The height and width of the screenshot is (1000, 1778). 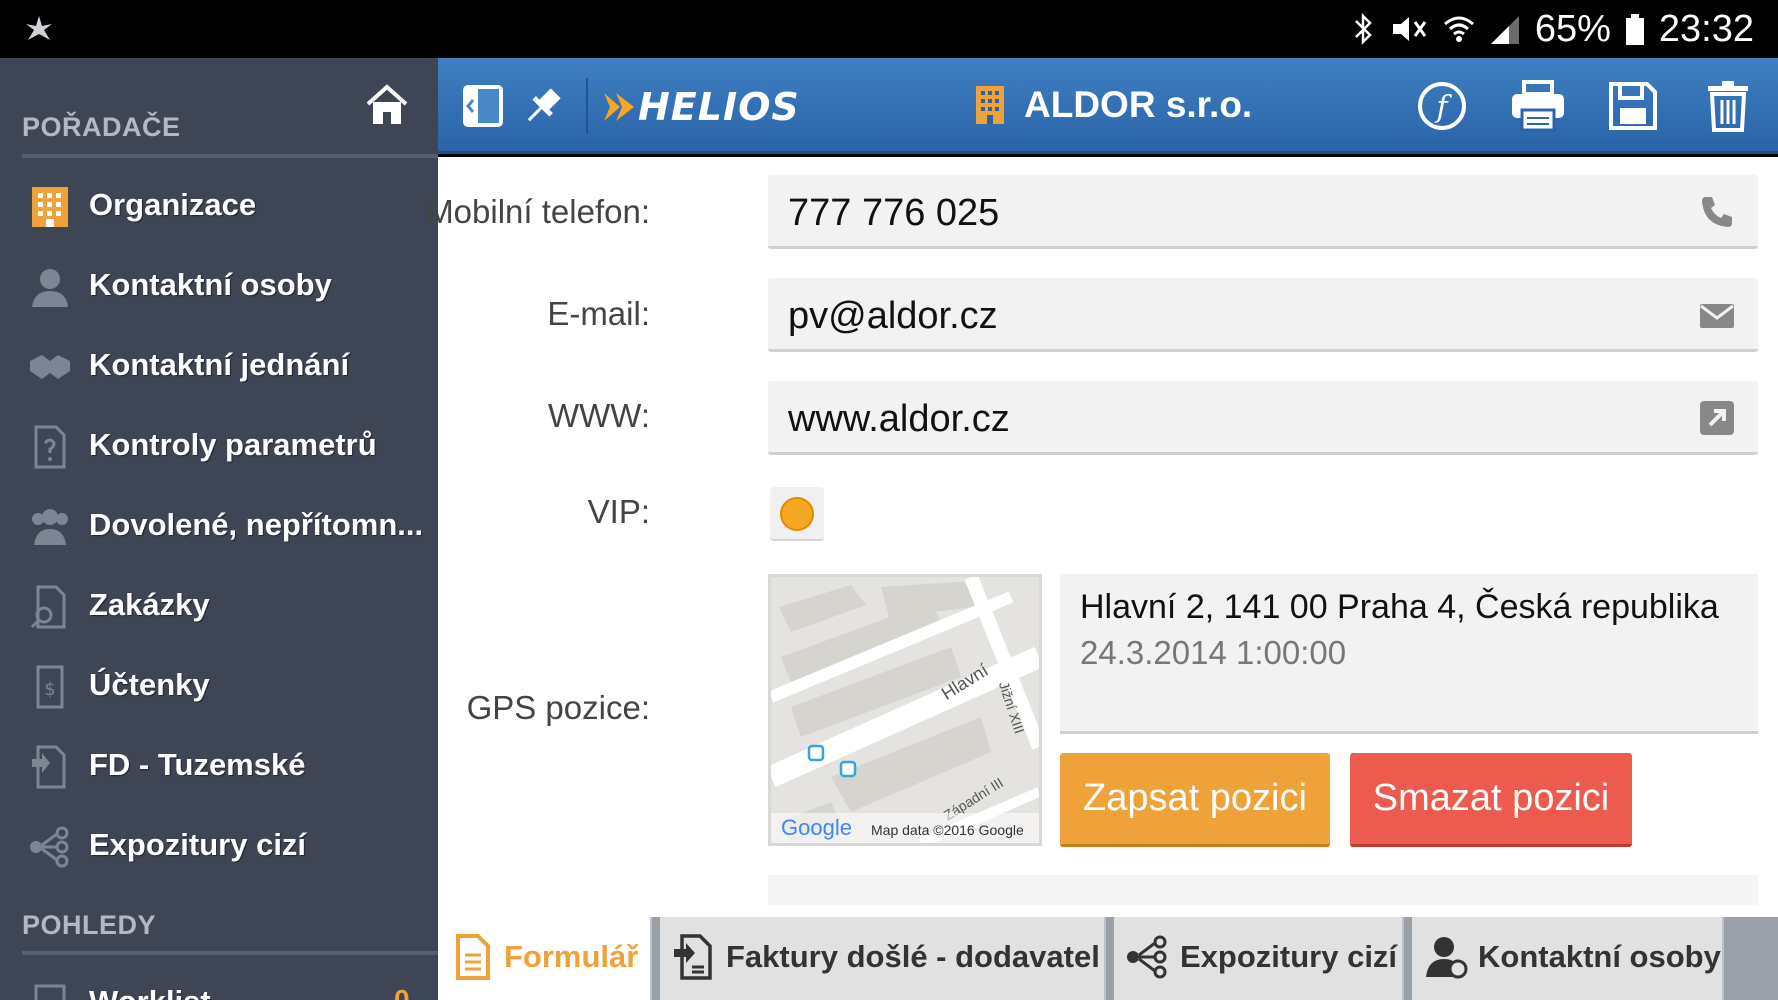 What do you see at coordinates (1213, 652) in the screenshot?
I see `gps-timestamp: 24.3.2014 1:00:00` at bounding box center [1213, 652].